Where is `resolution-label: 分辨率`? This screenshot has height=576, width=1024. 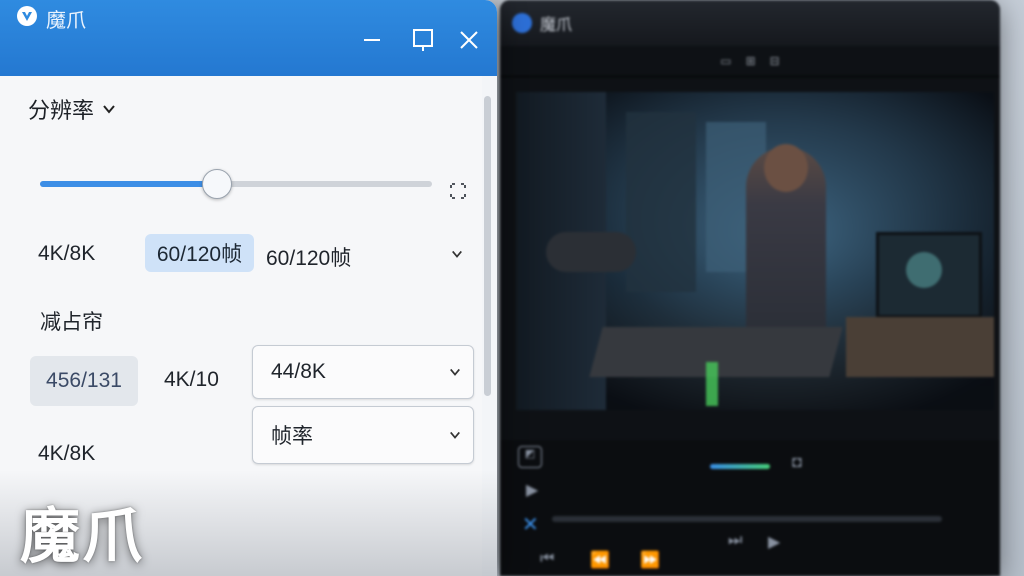
resolution-label: 分辨率 is located at coordinates (61, 110).